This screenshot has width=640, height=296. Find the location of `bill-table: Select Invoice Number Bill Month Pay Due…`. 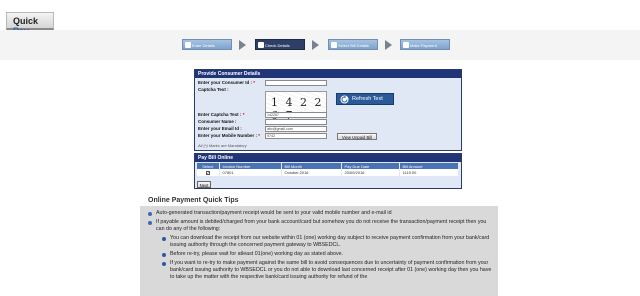

bill-table: Select Invoice Number Bill Month Pay Due… is located at coordinates (328, 169).